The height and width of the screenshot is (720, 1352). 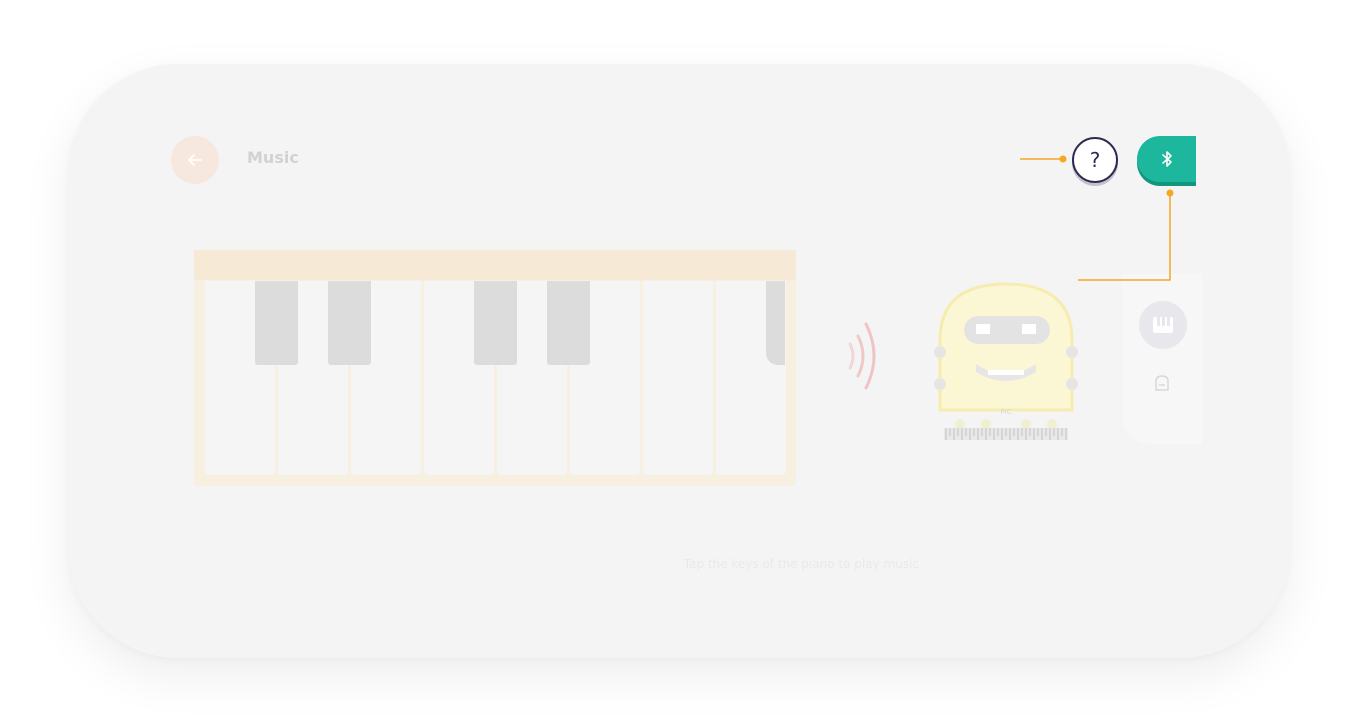 What do you see at coordinates (273, 157) in the screenshot?
I see `page-title: Music` at bounding box center [273, 157].